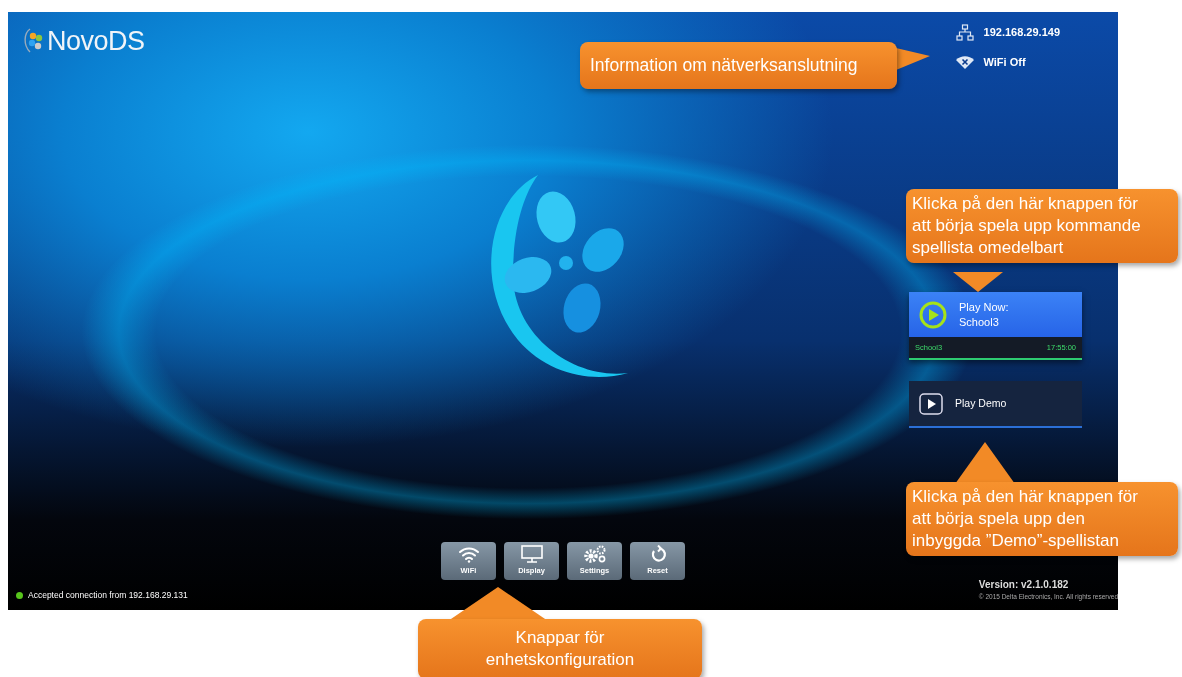 Image resolution: width=1182 pixels, height=677 pixels. Describe the element at coordinates (1004, 62) in the screenshot. I see `wifi-status: WiFi Off` at that location.